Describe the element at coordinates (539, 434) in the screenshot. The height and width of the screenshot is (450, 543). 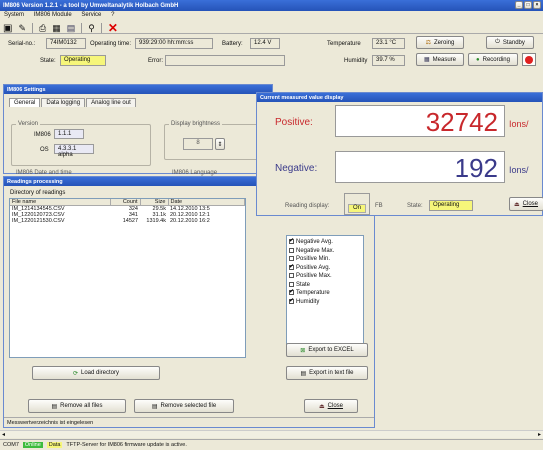
I see `scroll-right-icon: ▸` at that location.